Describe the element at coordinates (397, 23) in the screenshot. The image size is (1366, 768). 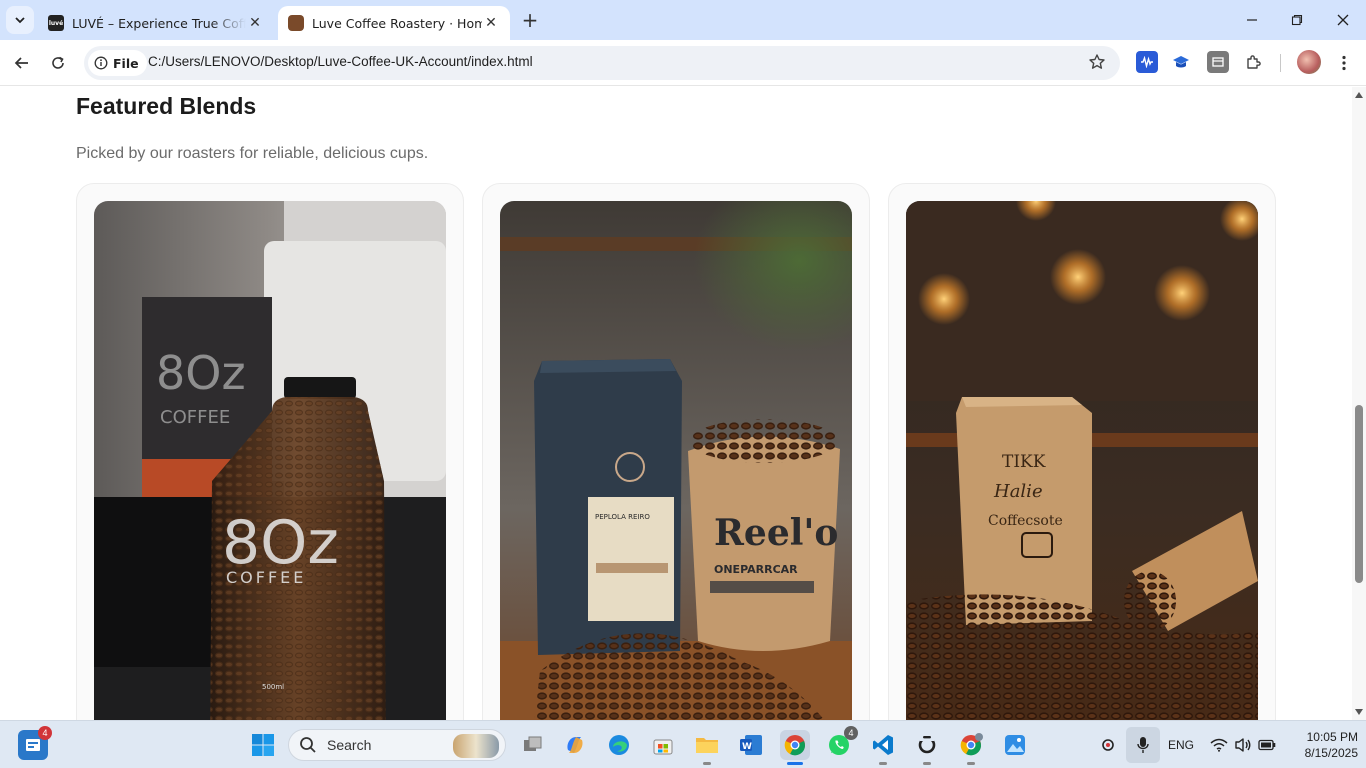
I see `tab-title: Luve Coffee Roastery · Home` at that location.